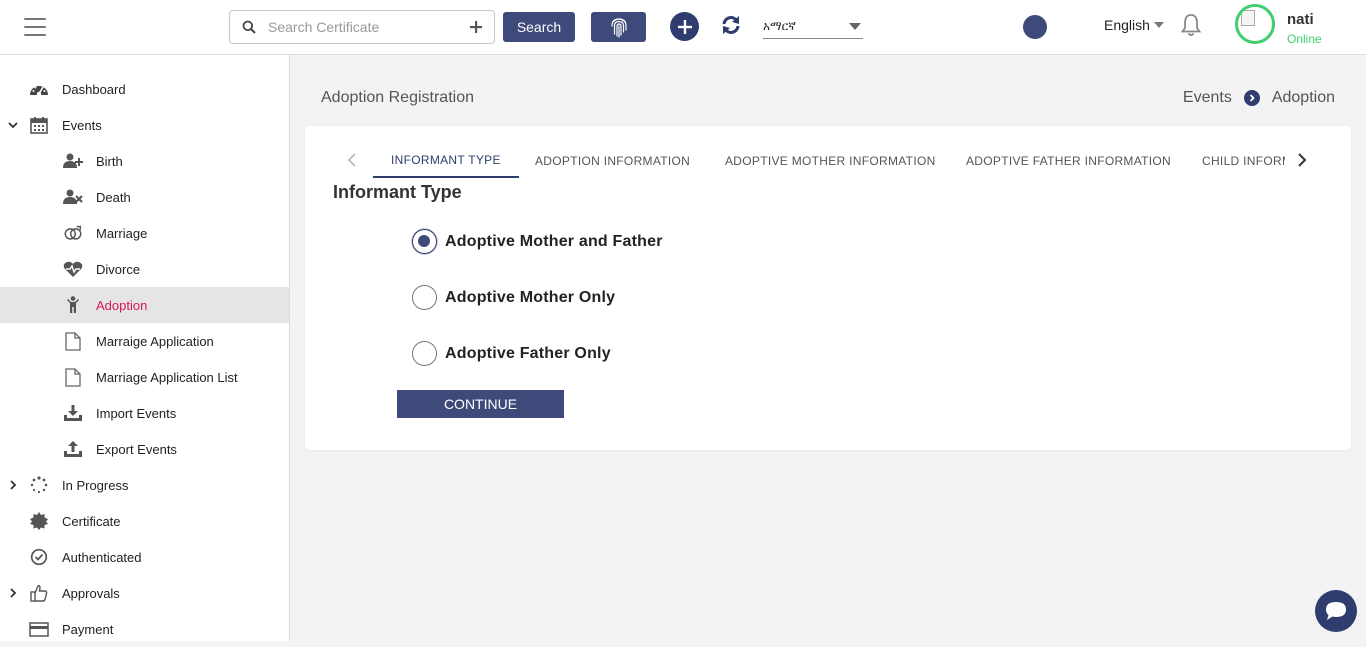  What do you see at coordinates (1068, 161) in the screenshot?
I see `tab-adoptive-father-information: ADOPTIVE FATHER INFORMATION` at bounding box center [1068, 161].